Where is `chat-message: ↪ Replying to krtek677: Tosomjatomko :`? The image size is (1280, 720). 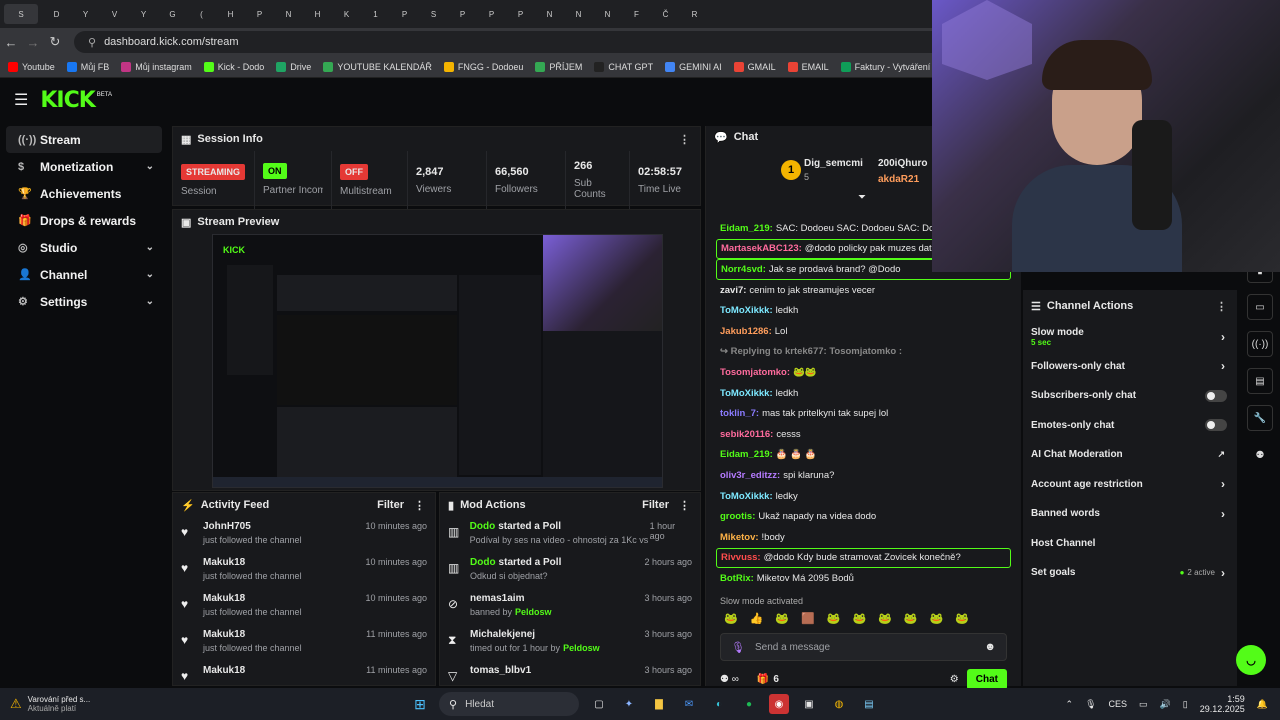
chat-message: ↪ Replying to krtek677: Tosomjatomko : is located at coordinates (863, 352).